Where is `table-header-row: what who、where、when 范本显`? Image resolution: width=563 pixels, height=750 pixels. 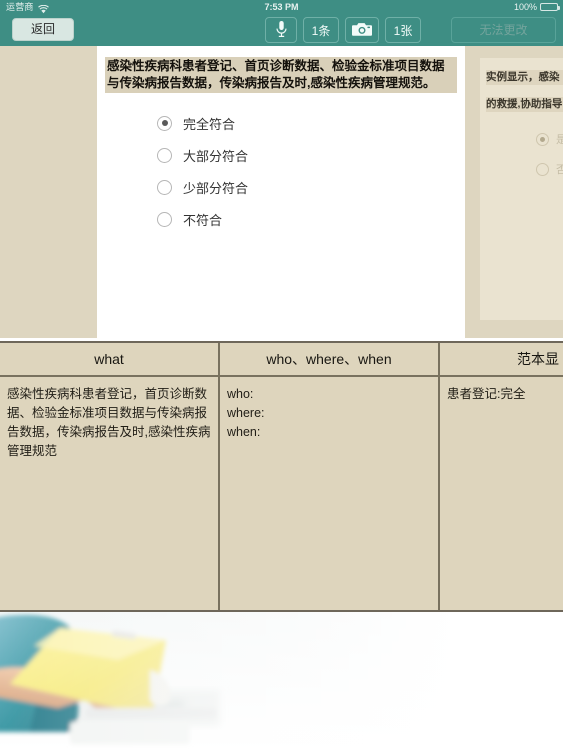 table-header-row: what who、where、when 范本显 is located at coordinates (281, 360).